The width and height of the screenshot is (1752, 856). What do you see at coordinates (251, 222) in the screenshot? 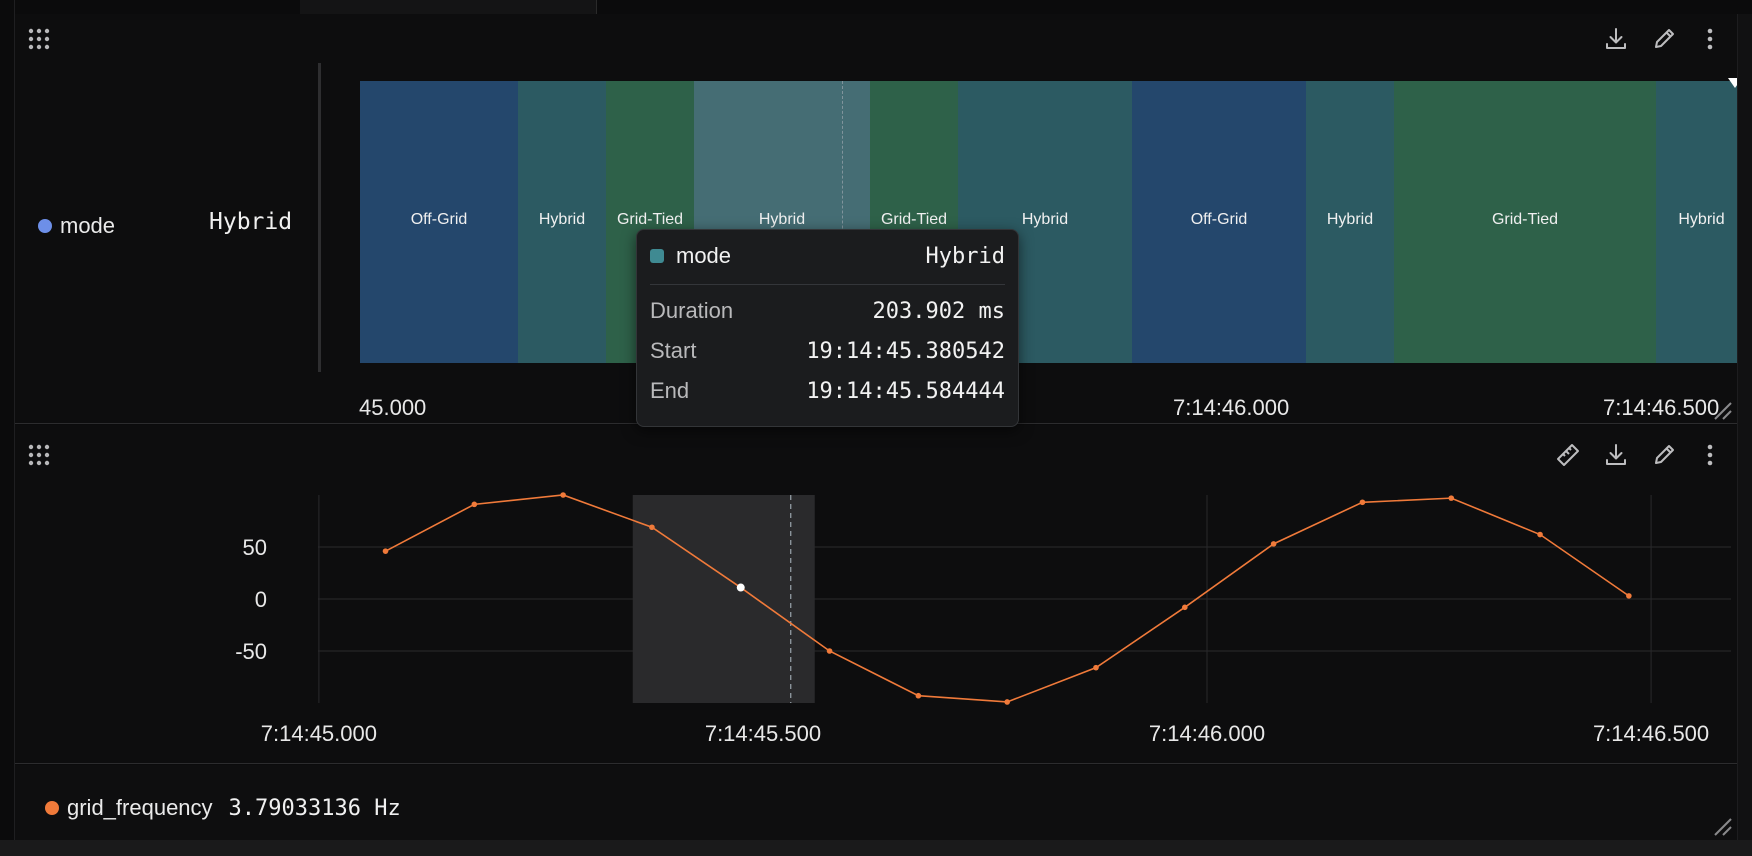
I see `mode-current-value: Hybrid` at bounding box center [251, 222].